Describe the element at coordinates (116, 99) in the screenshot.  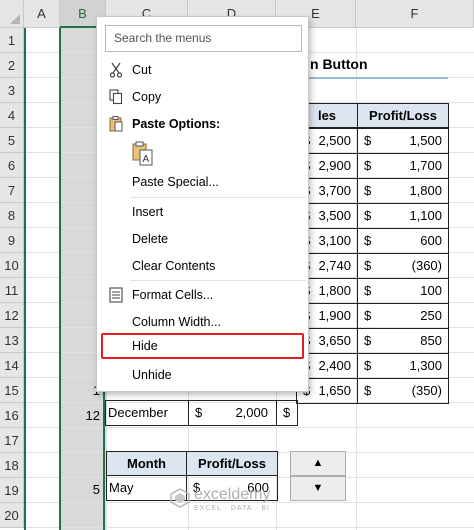
I see `copy-icon` at that location.